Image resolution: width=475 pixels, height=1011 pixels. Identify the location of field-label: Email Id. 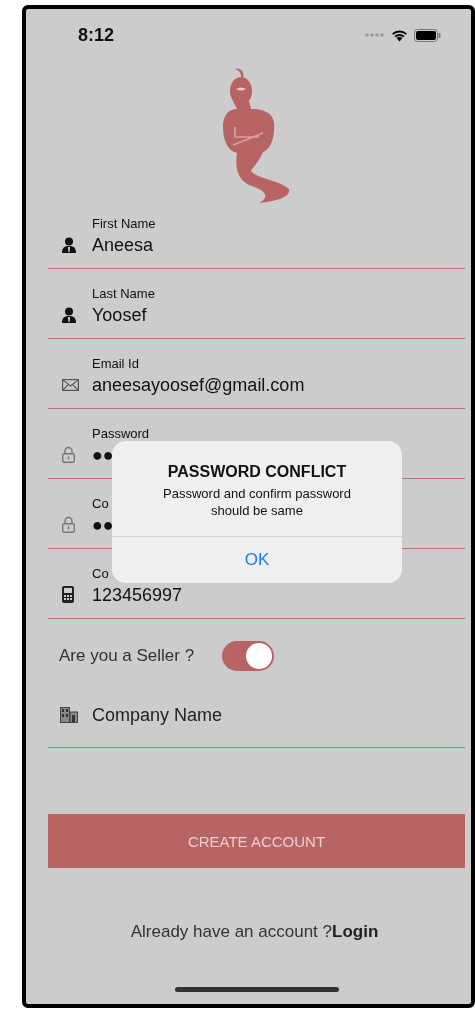
(115, 363).